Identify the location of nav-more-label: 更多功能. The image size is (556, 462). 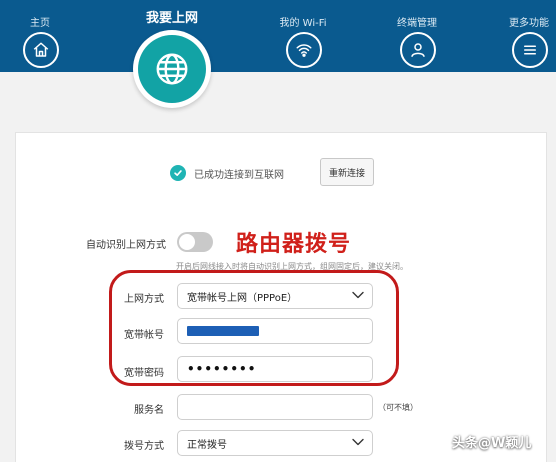
(529, 23).